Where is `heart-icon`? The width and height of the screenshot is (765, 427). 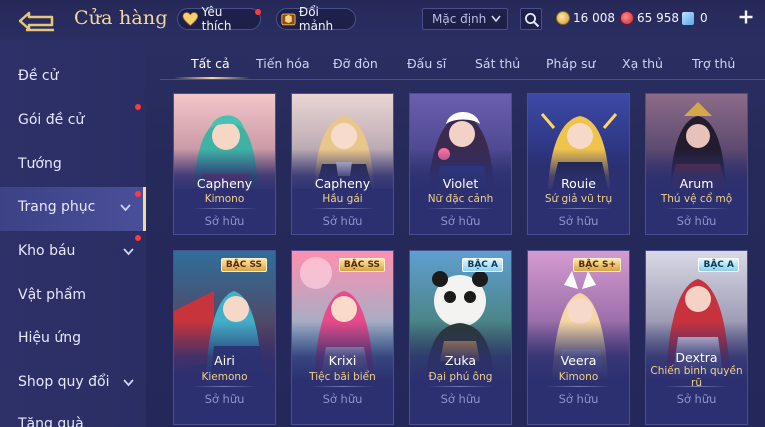 heart-icon is located at coordinates (190, 19).